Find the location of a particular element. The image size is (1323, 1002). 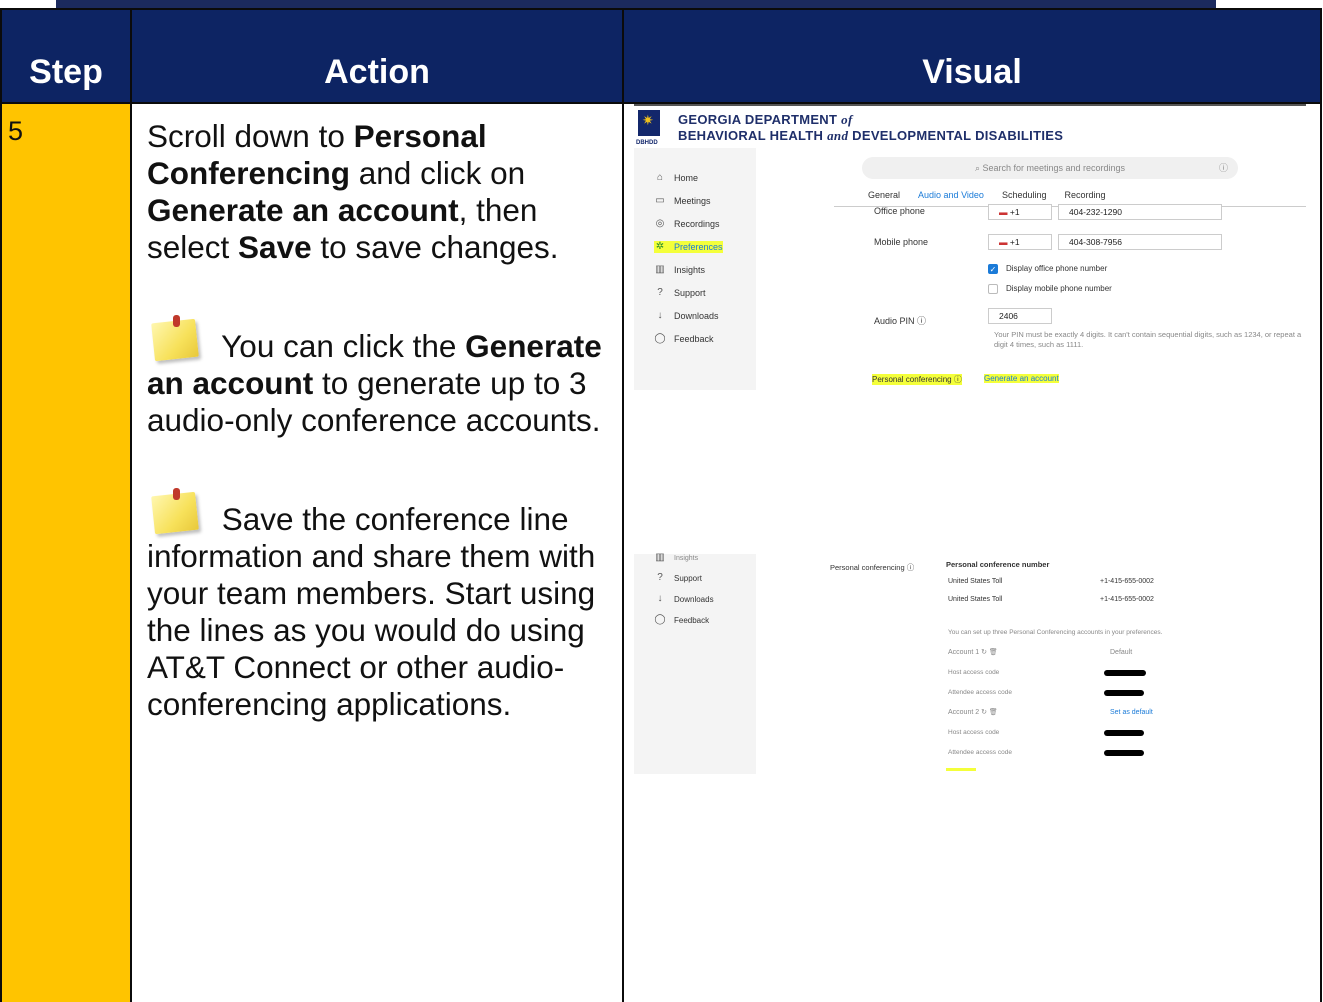

chat-bubble-icon: ◯ is located at coordinates (660, 338).